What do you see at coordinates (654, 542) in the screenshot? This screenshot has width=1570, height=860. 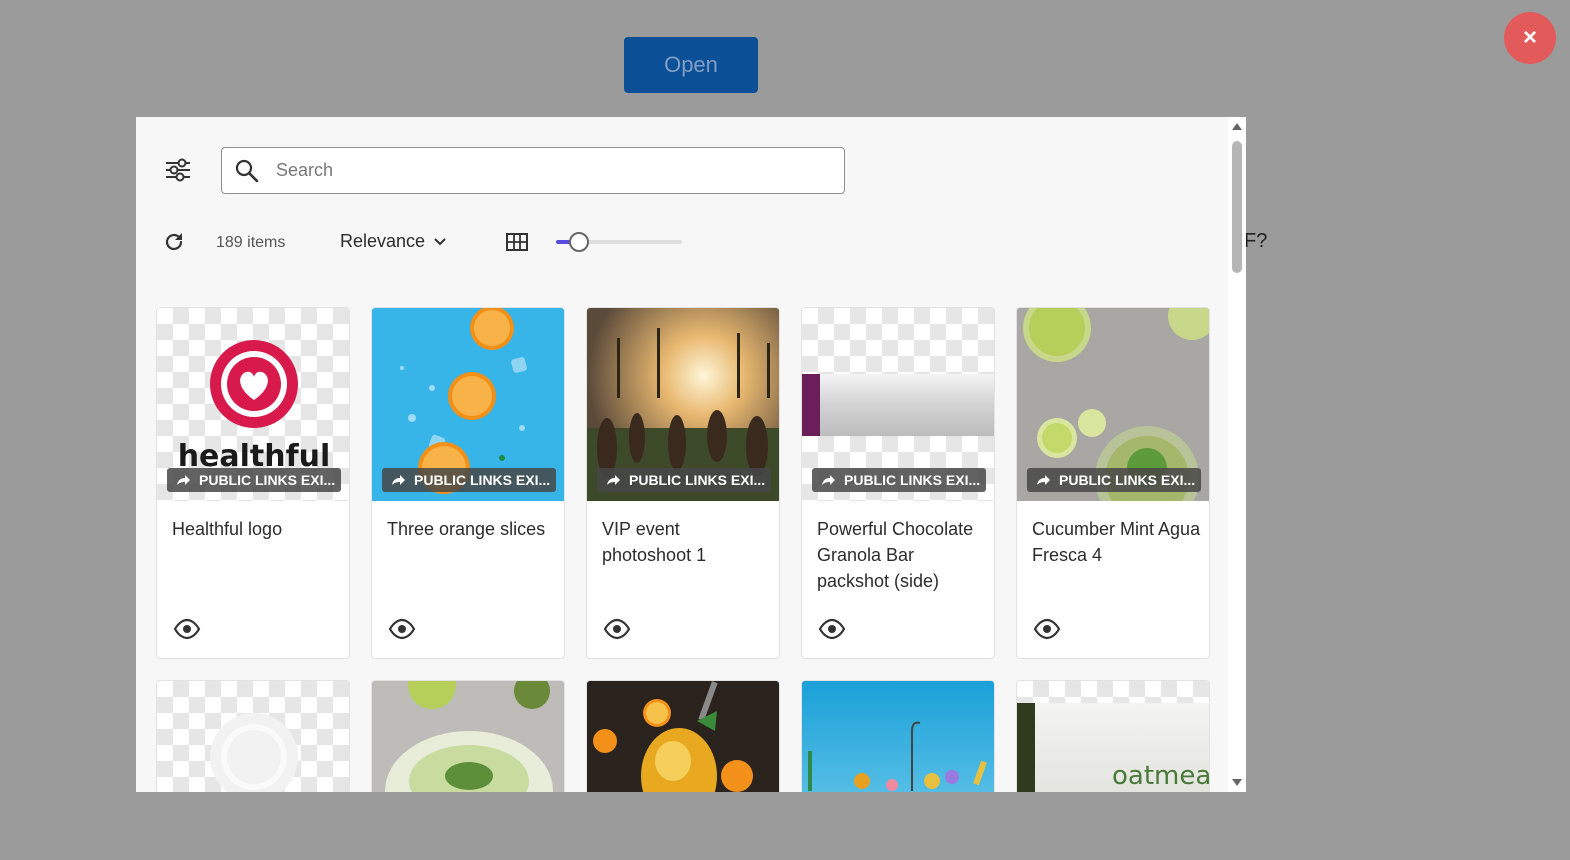 I see `asset-title: VIP event photoshoot 1` at bounding box center [654, 542].